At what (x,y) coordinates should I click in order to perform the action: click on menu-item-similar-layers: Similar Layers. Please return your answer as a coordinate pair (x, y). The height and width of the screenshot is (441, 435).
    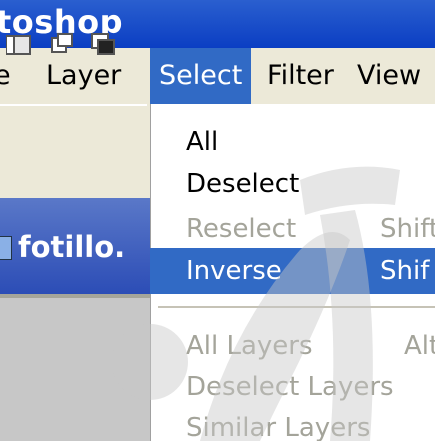
    Looking at the image, I should click on (292, 422).